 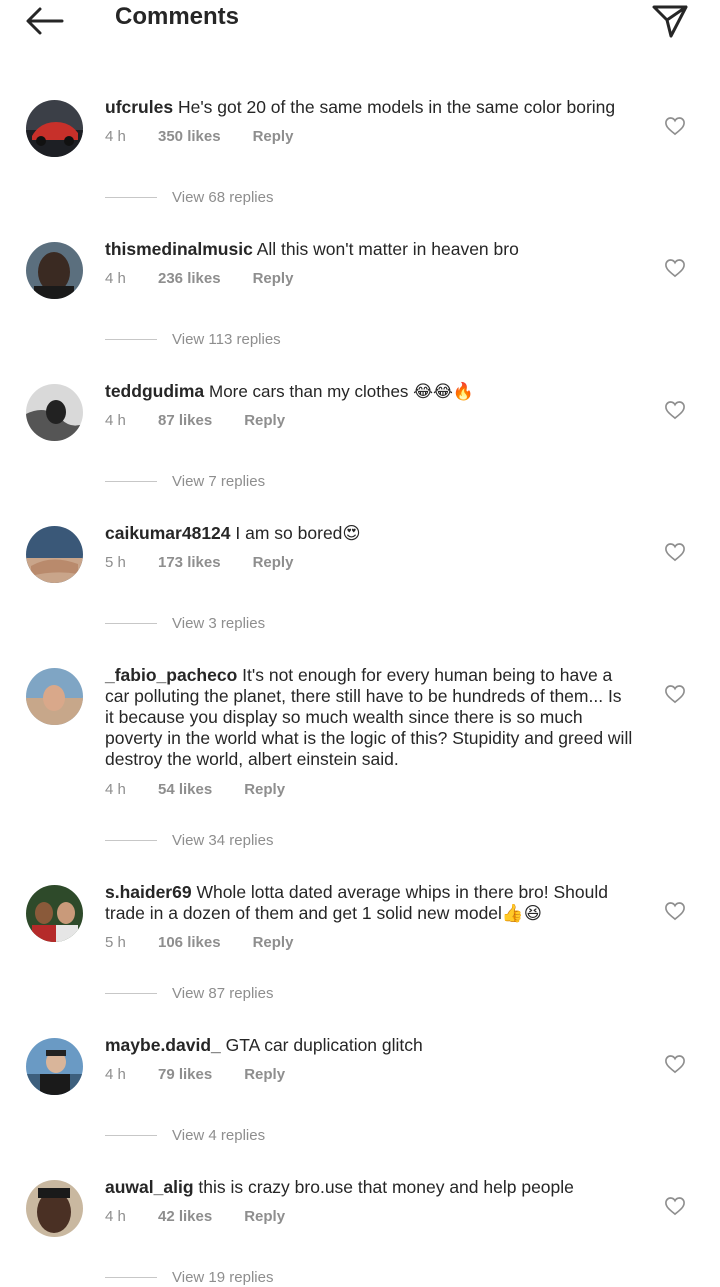 I want to click on comment-username: caikumar48124, so click(x=168, y=533).